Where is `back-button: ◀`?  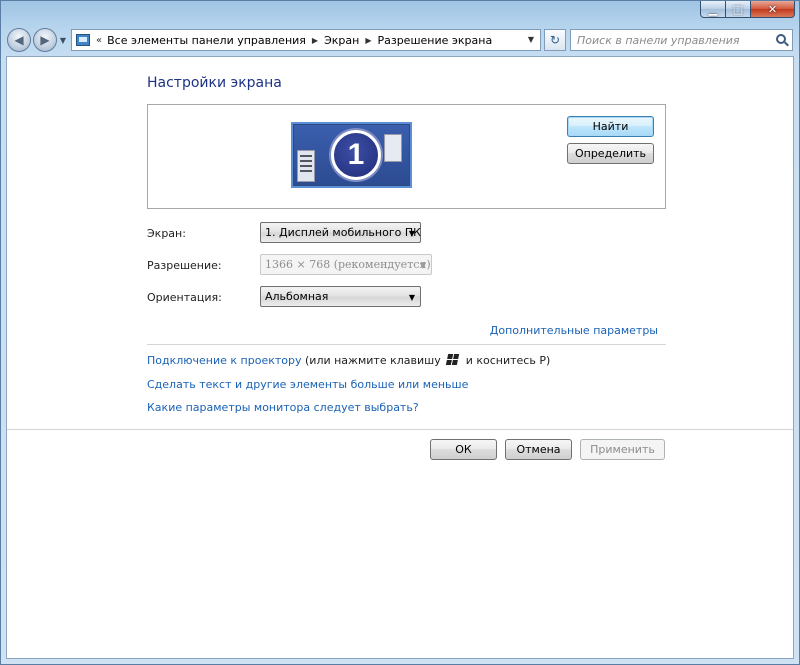 back-button: ◀ is located at coordinates (19, 40).